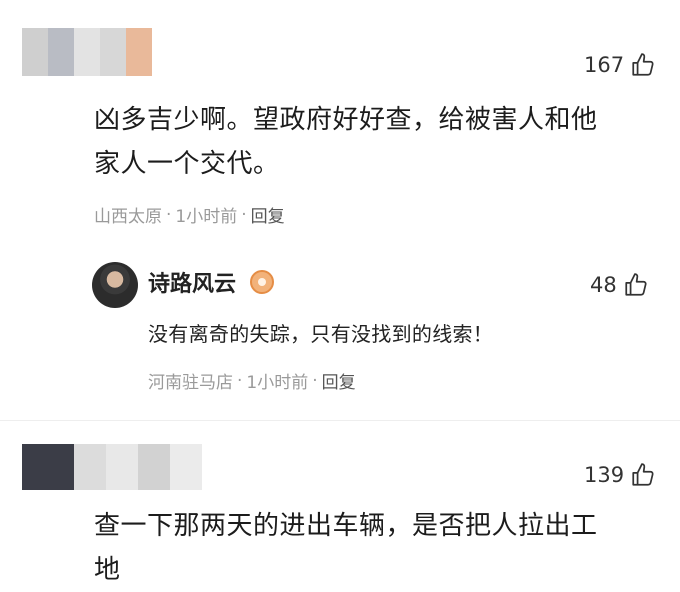 The width and height of the screenshot is (680, 592). I want to click on like-button: 139, so click(620, 475).